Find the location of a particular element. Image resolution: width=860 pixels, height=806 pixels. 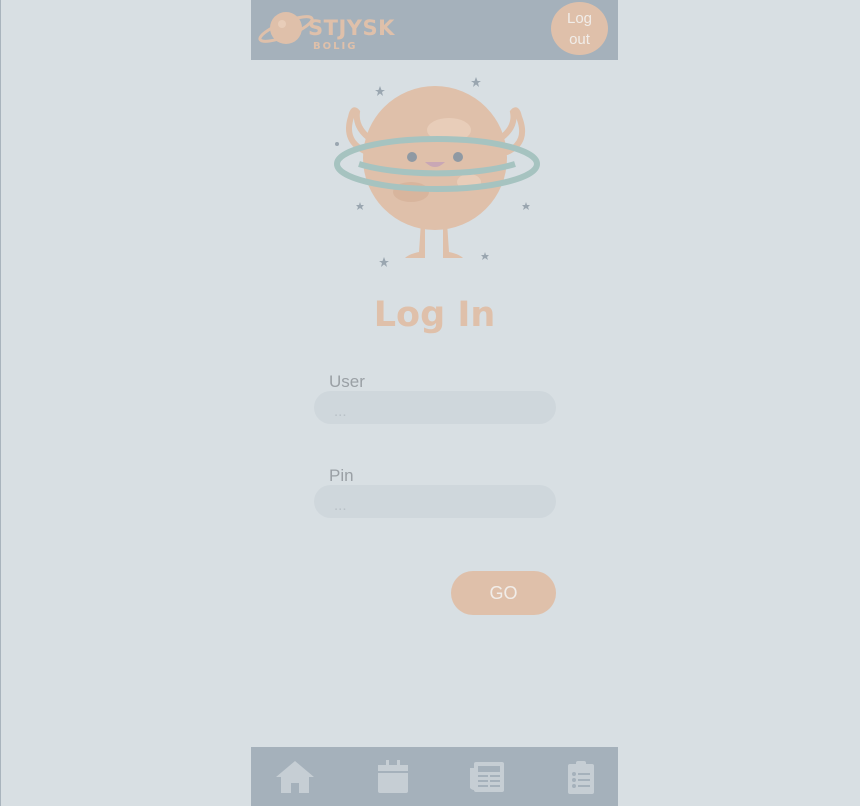

planet-mascot-illustration is located at coordinates (437, 172).